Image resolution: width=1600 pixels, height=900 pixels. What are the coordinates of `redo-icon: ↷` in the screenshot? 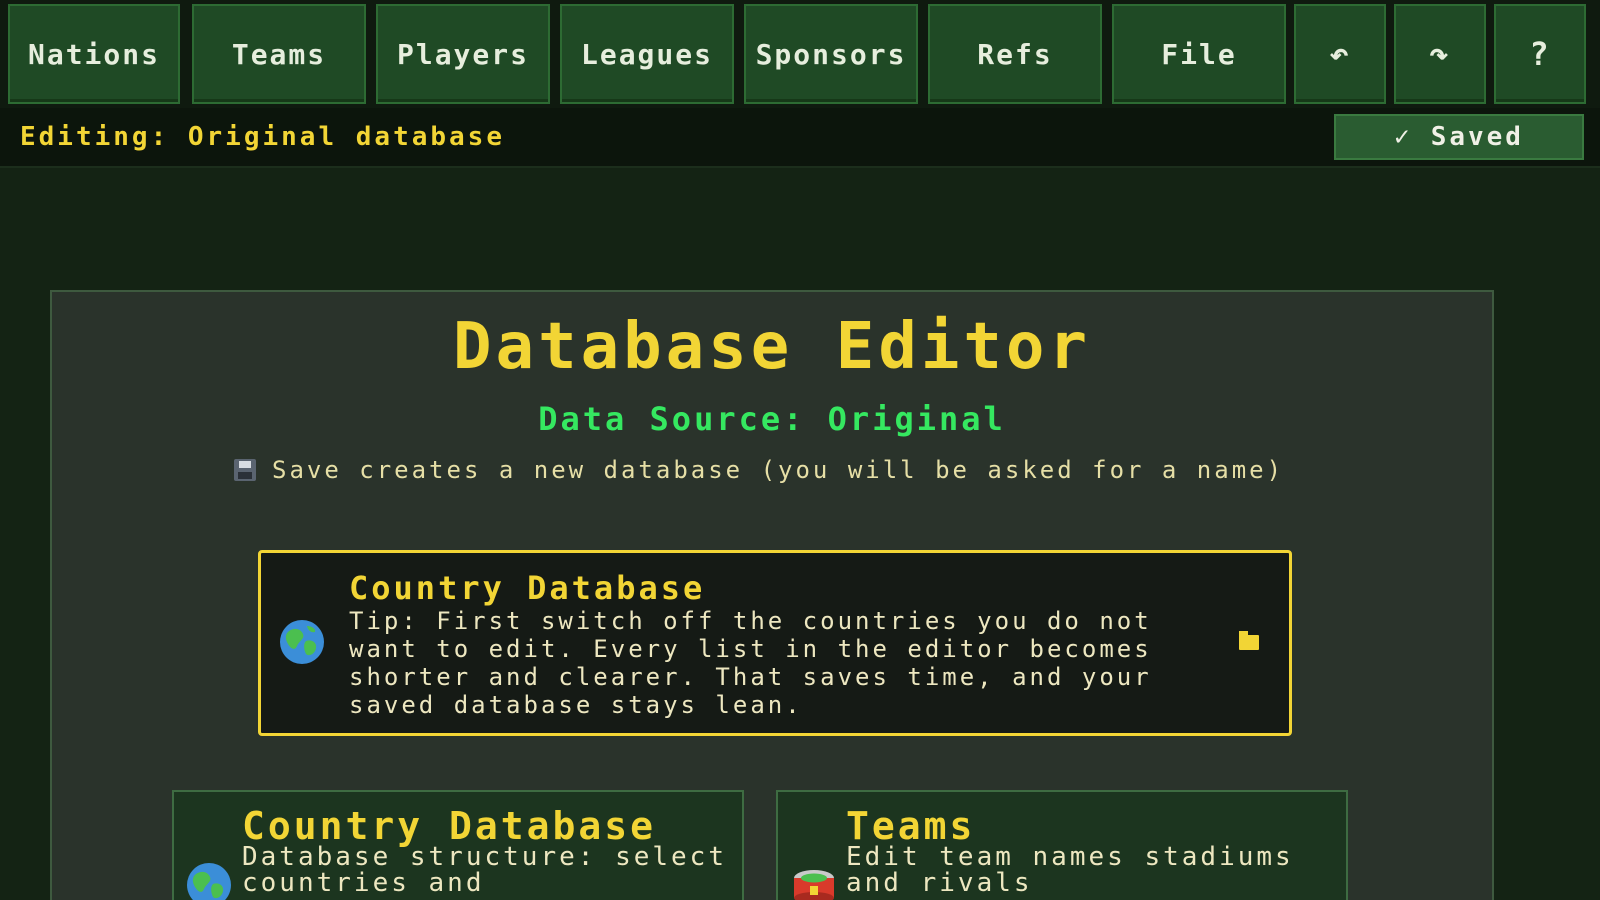 It's located at (1440, 54).